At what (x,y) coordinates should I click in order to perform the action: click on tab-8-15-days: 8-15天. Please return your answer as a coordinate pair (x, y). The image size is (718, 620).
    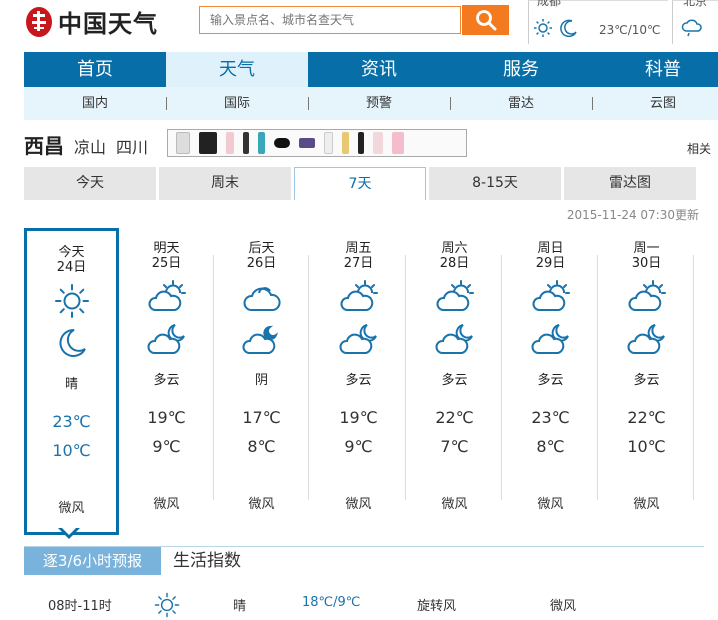
    Looking at the image, I should click on (495, 183).